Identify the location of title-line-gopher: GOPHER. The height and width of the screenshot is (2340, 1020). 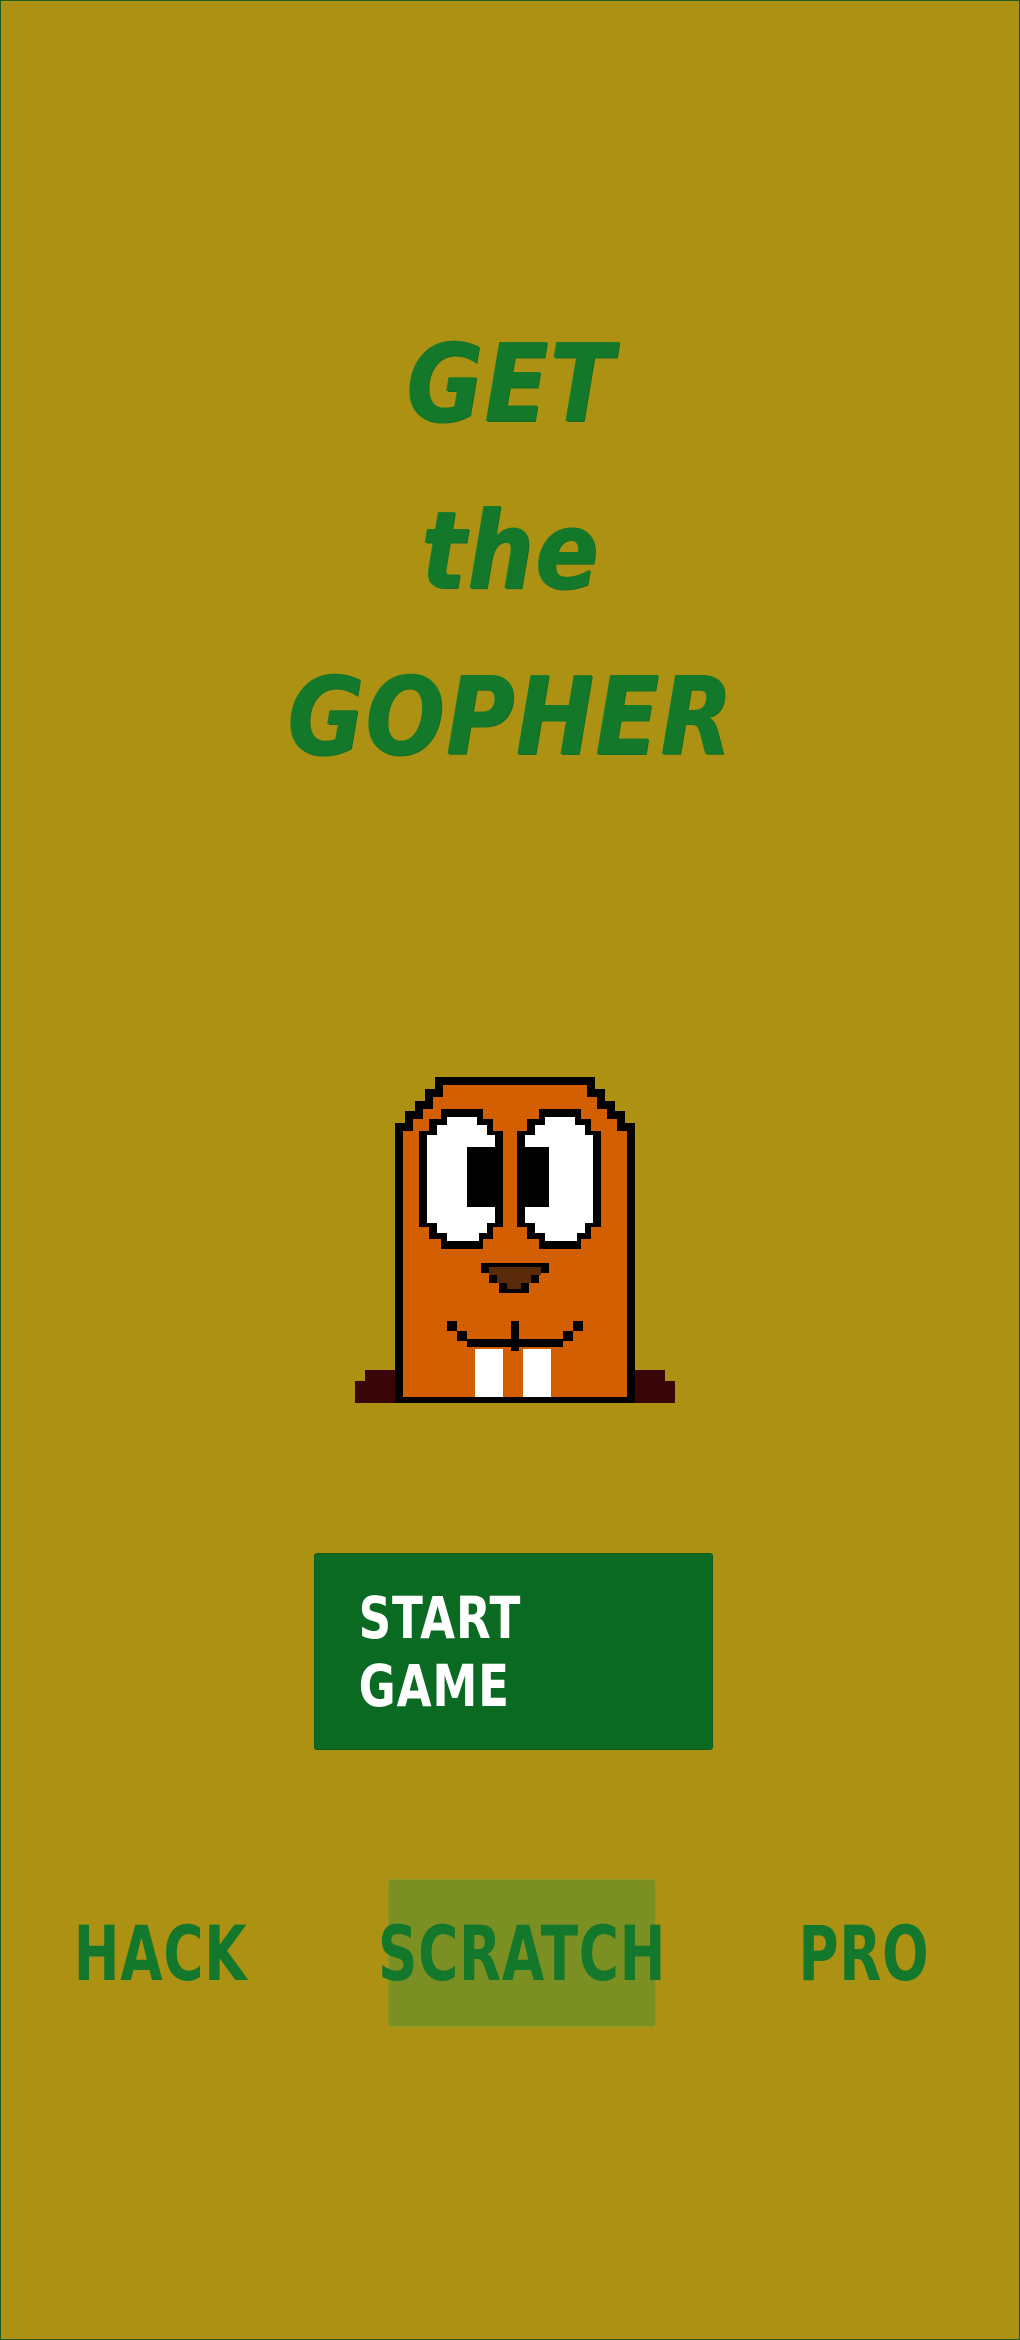
(511, 717).